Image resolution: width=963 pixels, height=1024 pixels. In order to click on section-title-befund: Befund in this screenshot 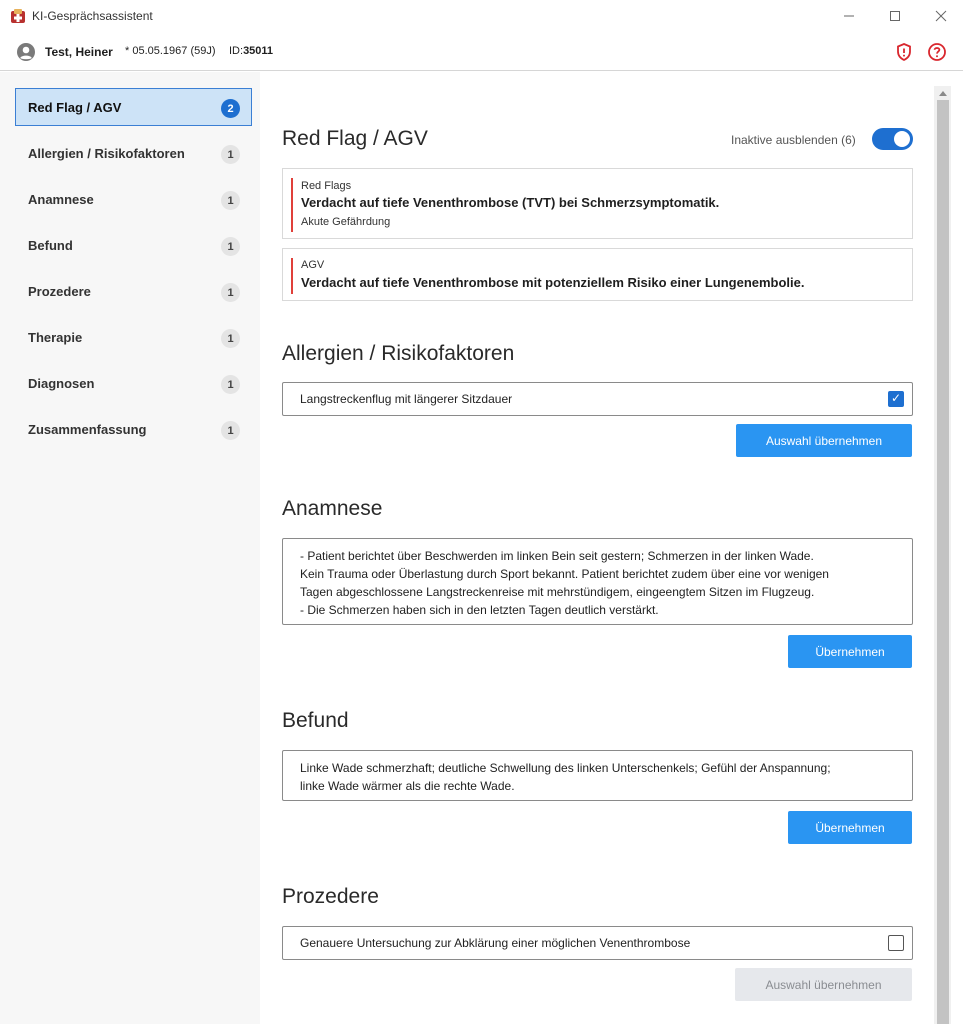, I will do `click(315, 720)`.